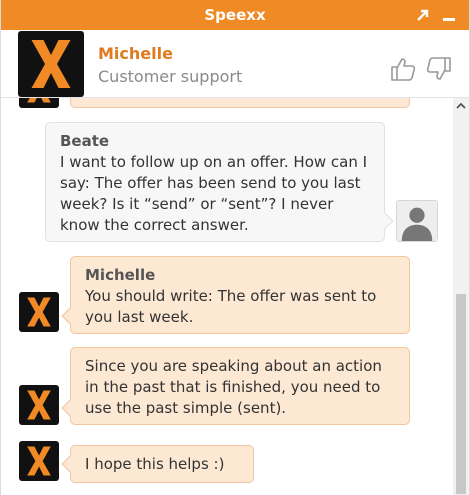 This screenshot has width=470, height=495. I want to click on chevron-up-icon, so click(461, 106).